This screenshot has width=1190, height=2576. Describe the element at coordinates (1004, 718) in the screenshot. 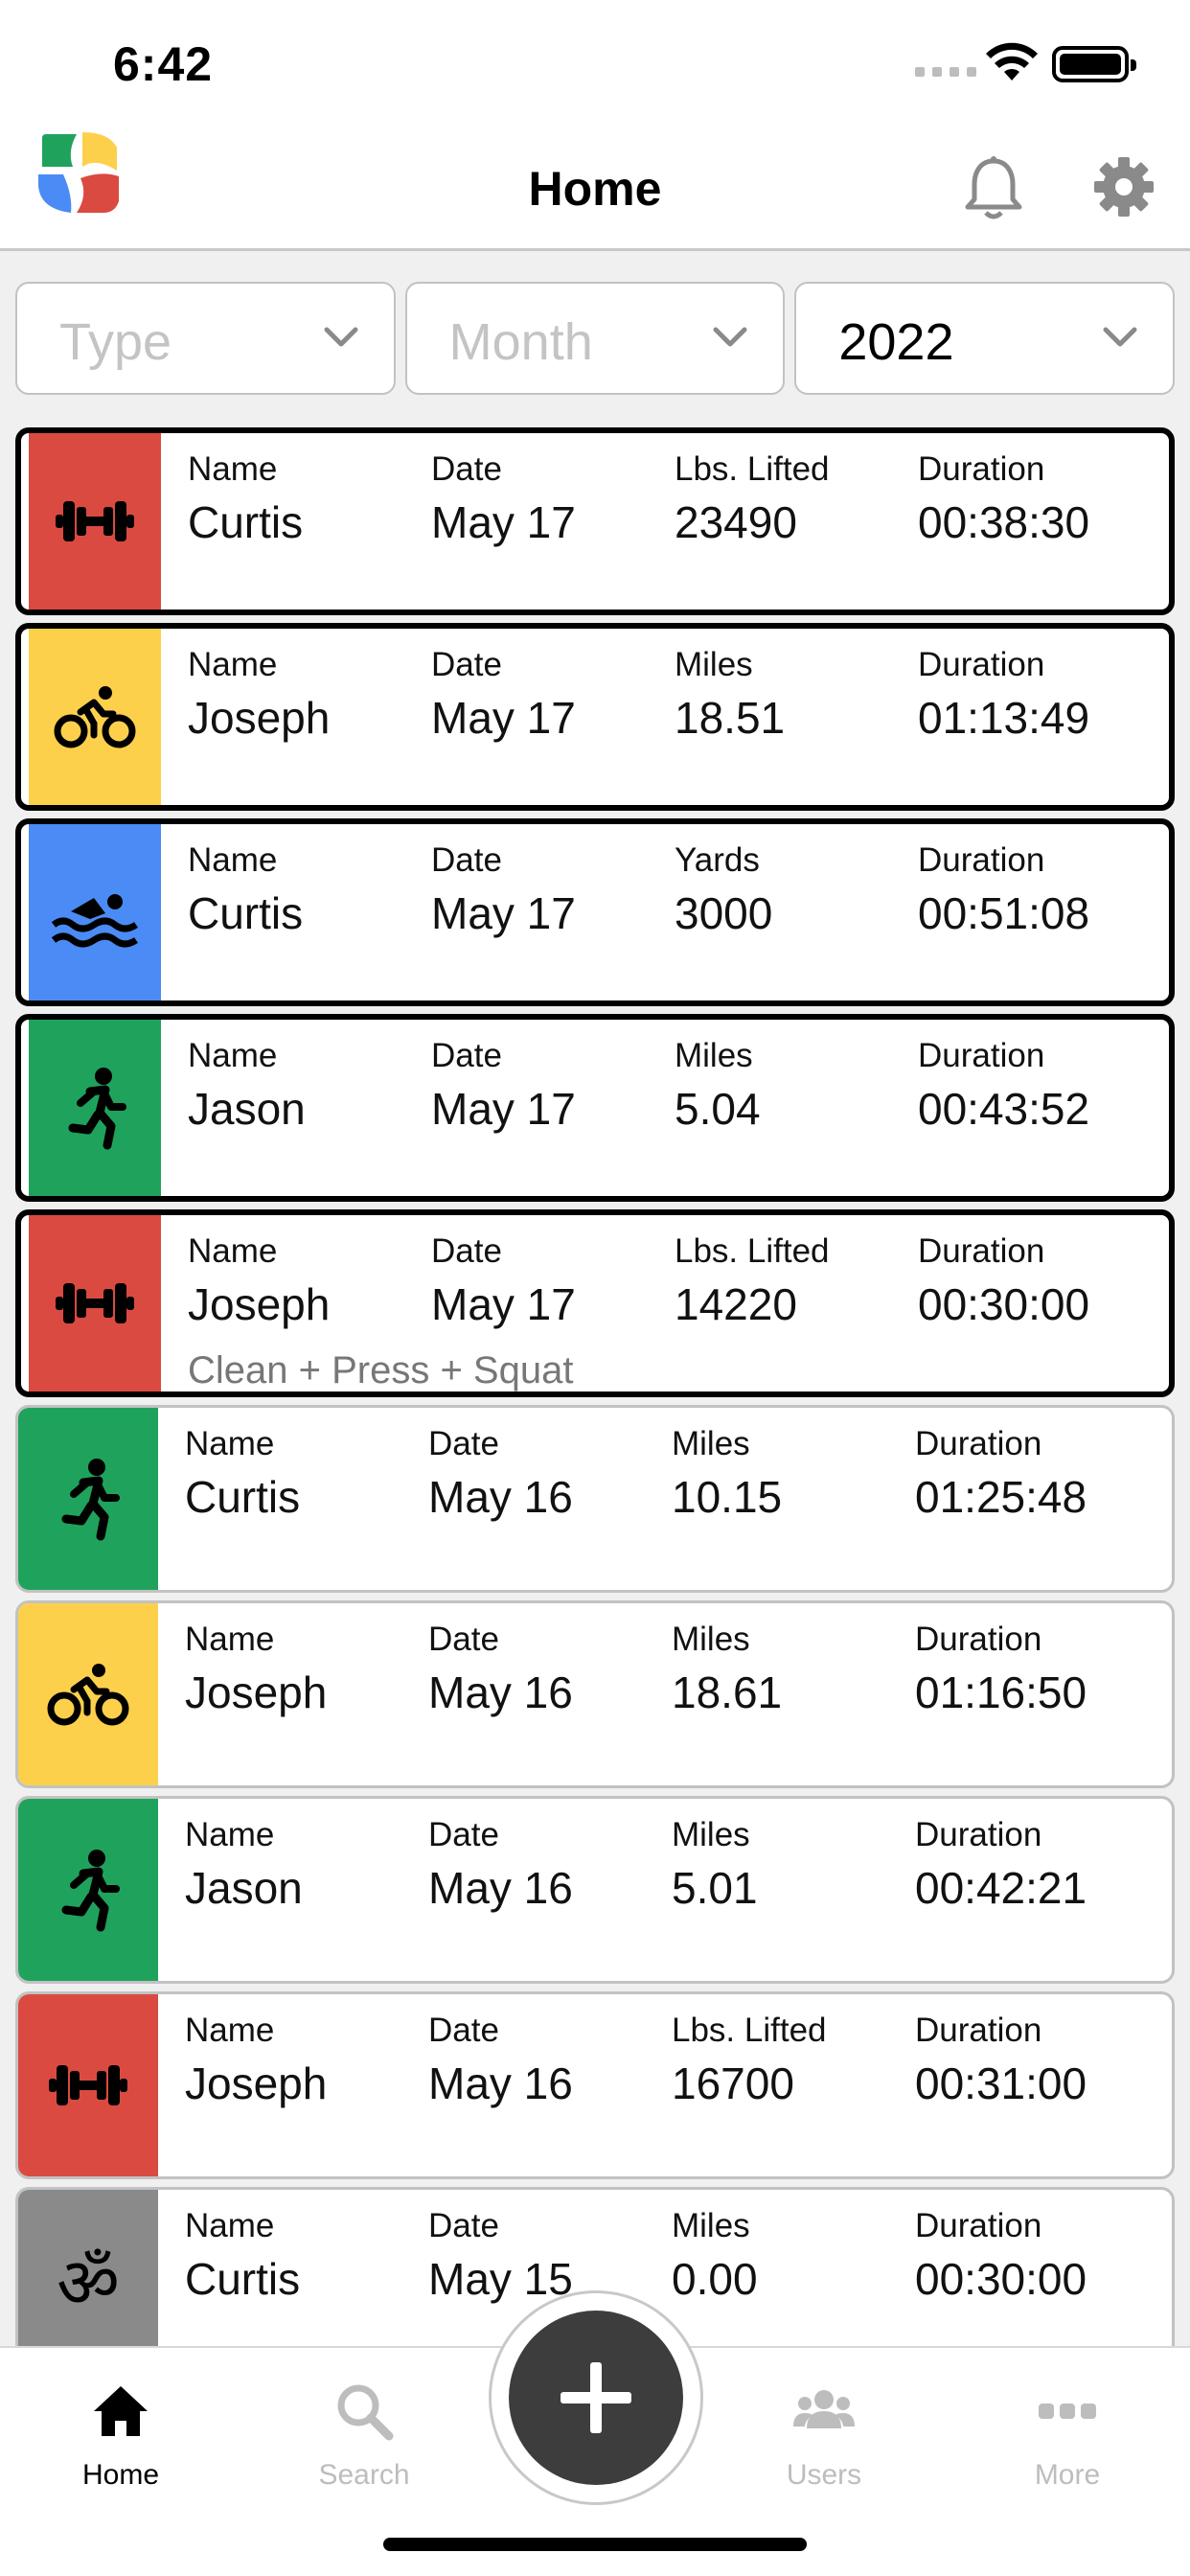

I see `duration-value: 01:13:49` at that location.